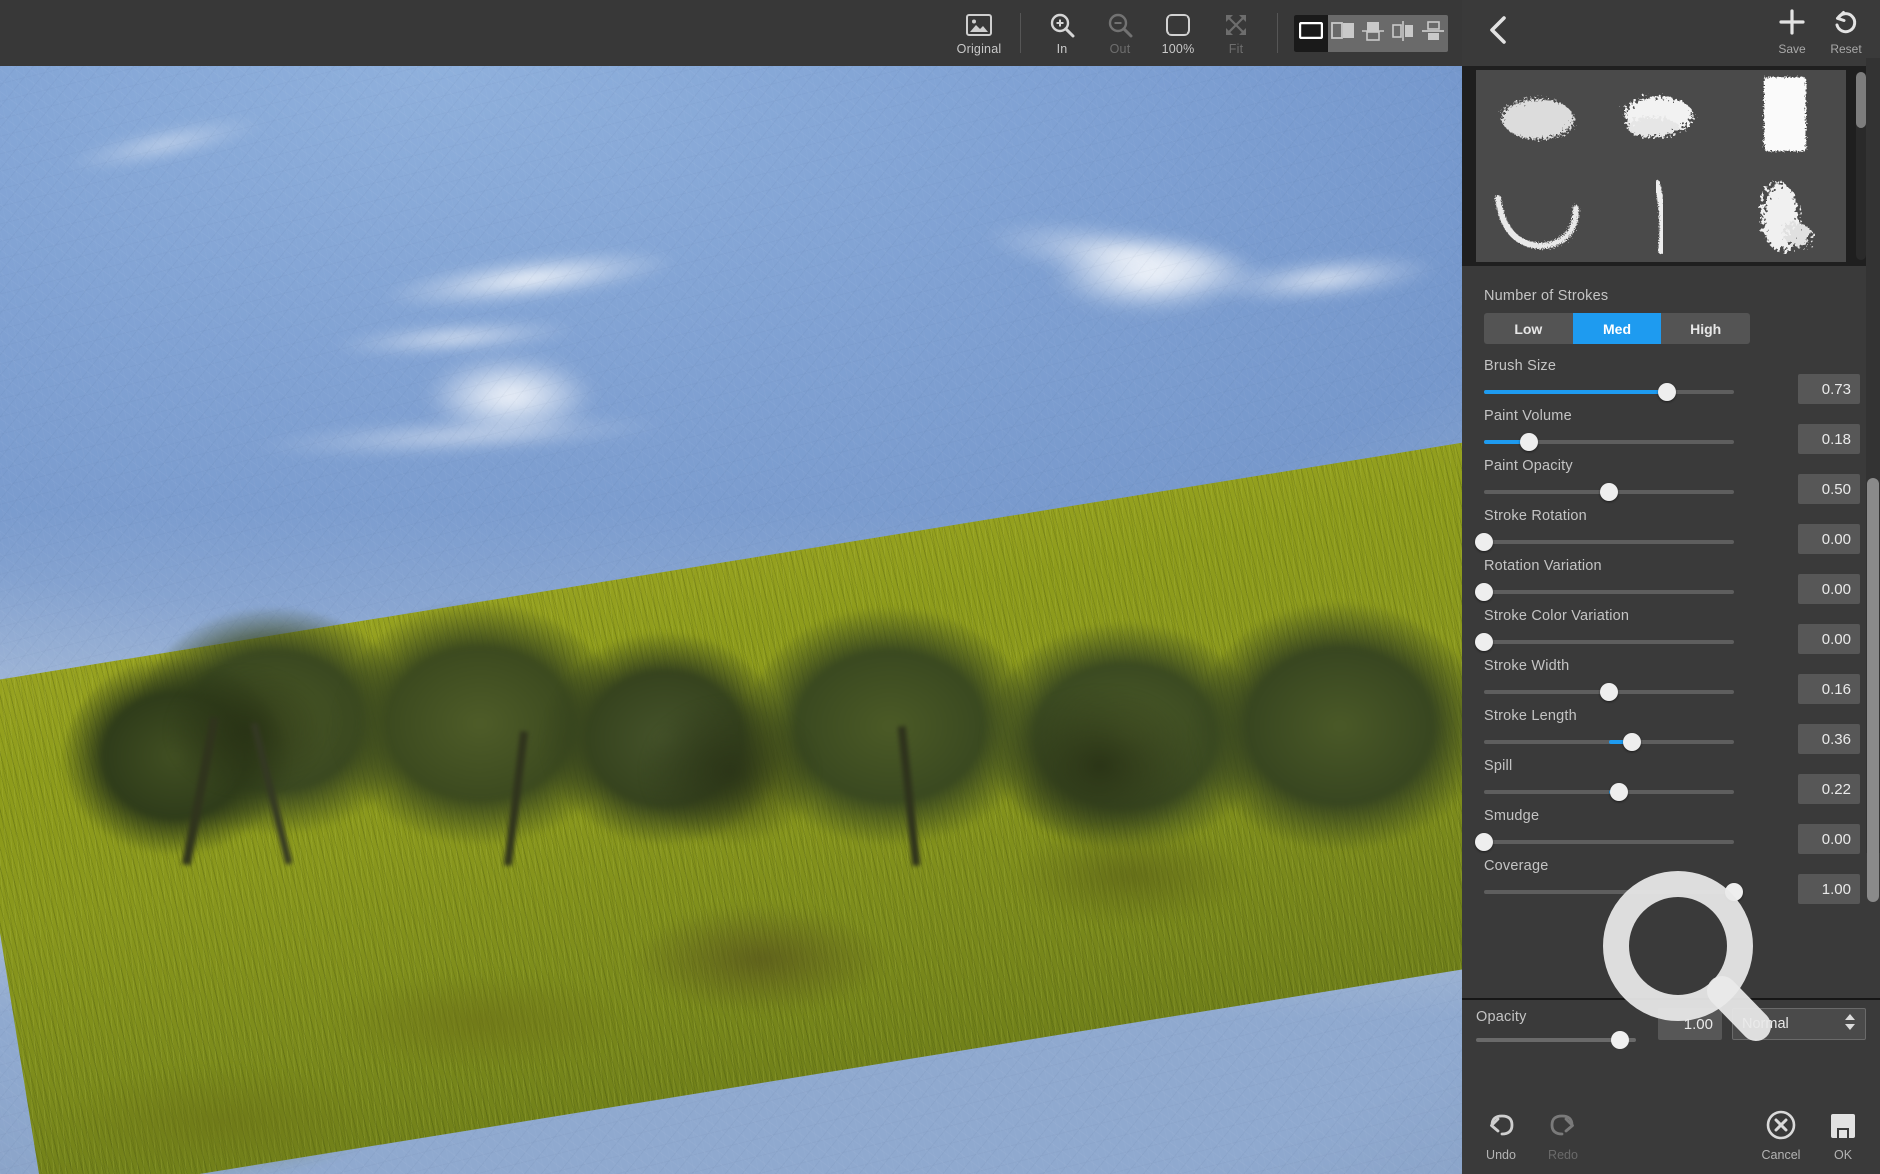 This screenshot has height=1174, width=1880. I want to click on spill-slider, so click(1609, 792).